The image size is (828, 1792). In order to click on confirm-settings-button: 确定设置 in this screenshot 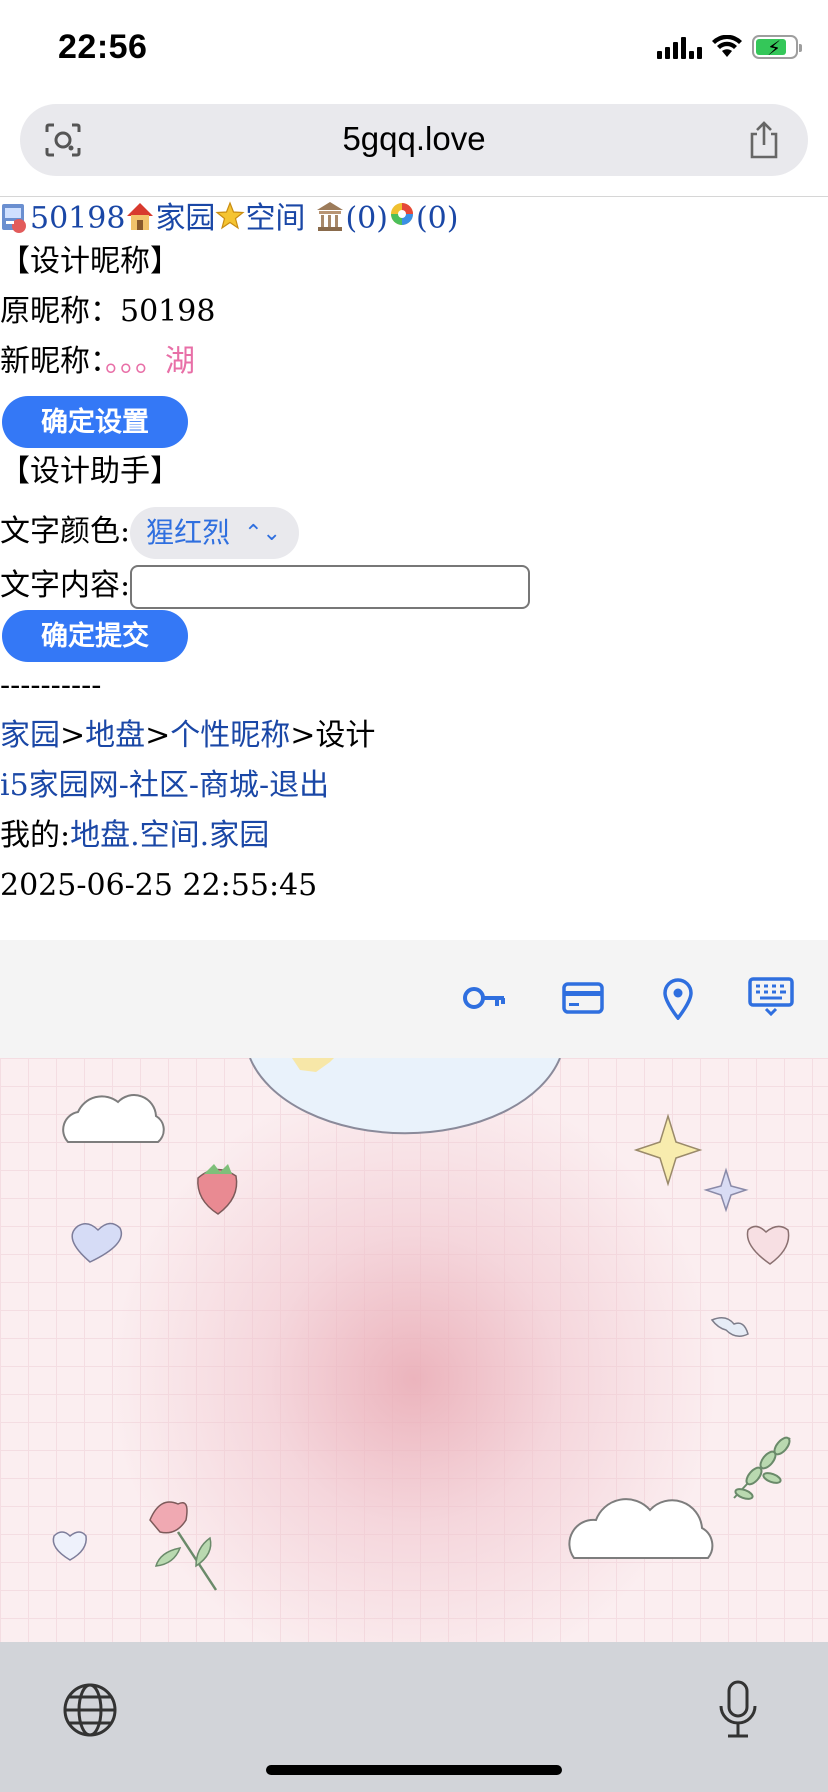, I will do `click(95, 422)`.